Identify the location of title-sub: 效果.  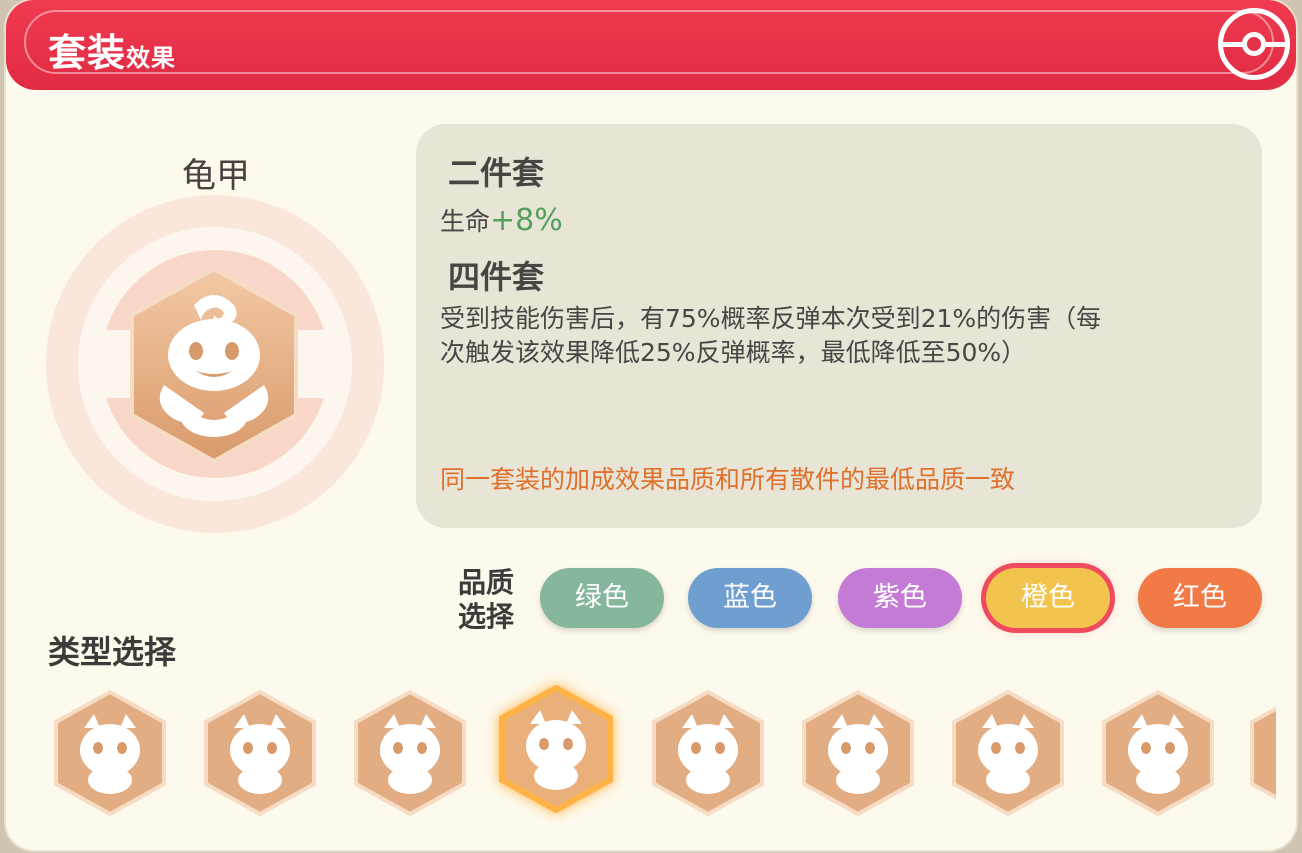
(151, 58).